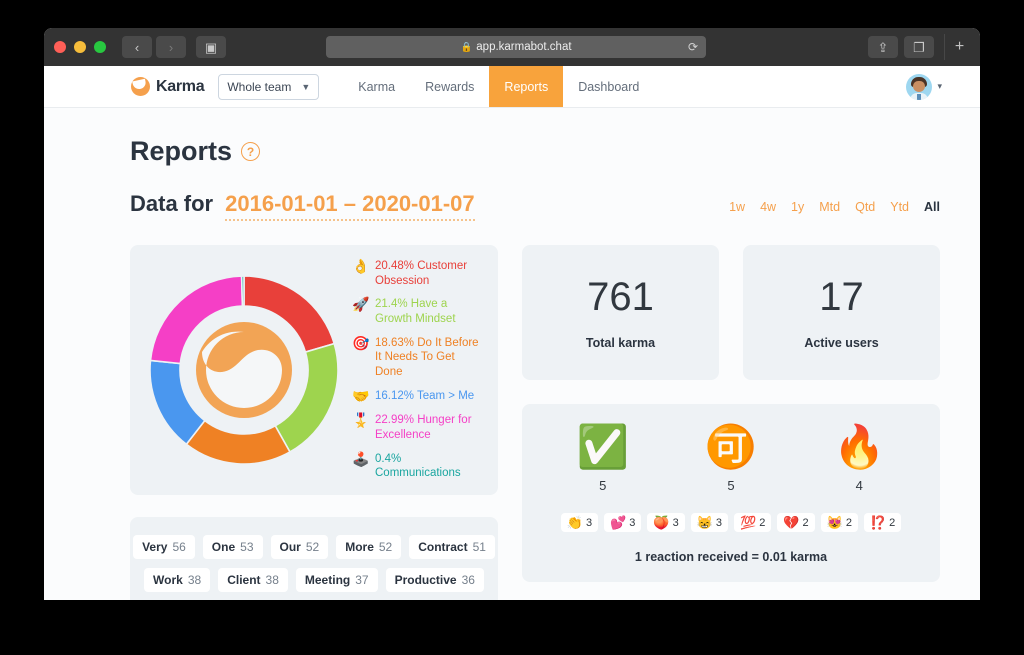 The image size is (1024, 655). What do you see at coordinates (359, 547) in the screenshot?
I see `word-tag-label: More` at bounding box center [359, 547].